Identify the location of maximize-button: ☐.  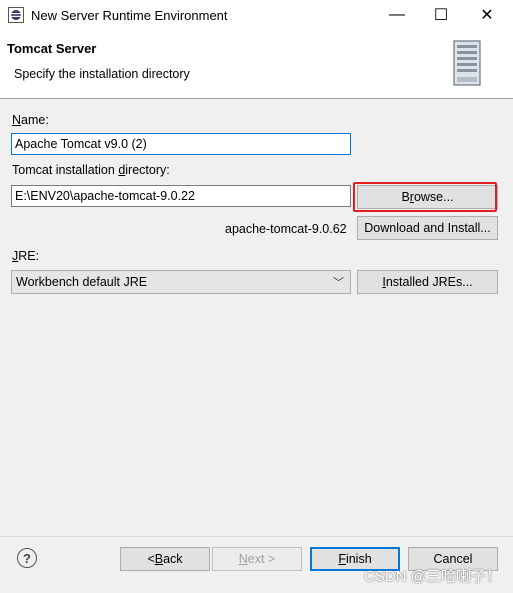
(441, 15).